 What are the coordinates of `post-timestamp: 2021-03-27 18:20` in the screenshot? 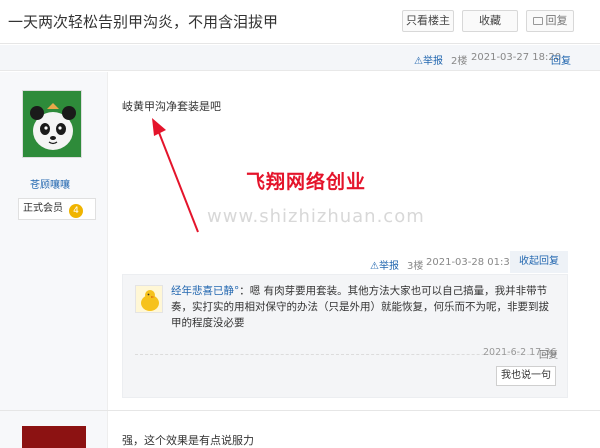 It's located at (516, 57).